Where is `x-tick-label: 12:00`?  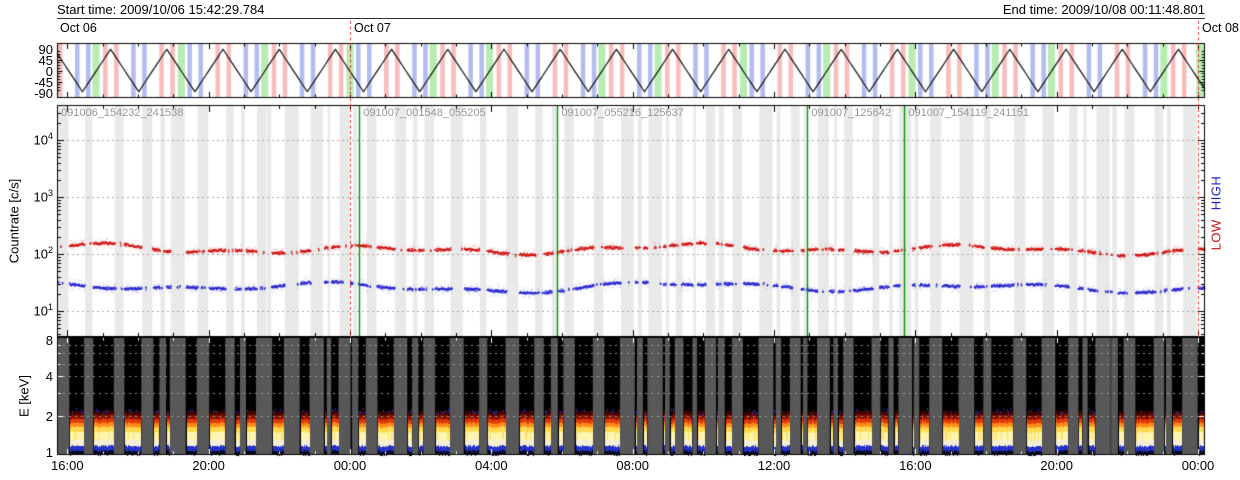
x-tick-label: 12:00 is located at coordinates (774, 465).